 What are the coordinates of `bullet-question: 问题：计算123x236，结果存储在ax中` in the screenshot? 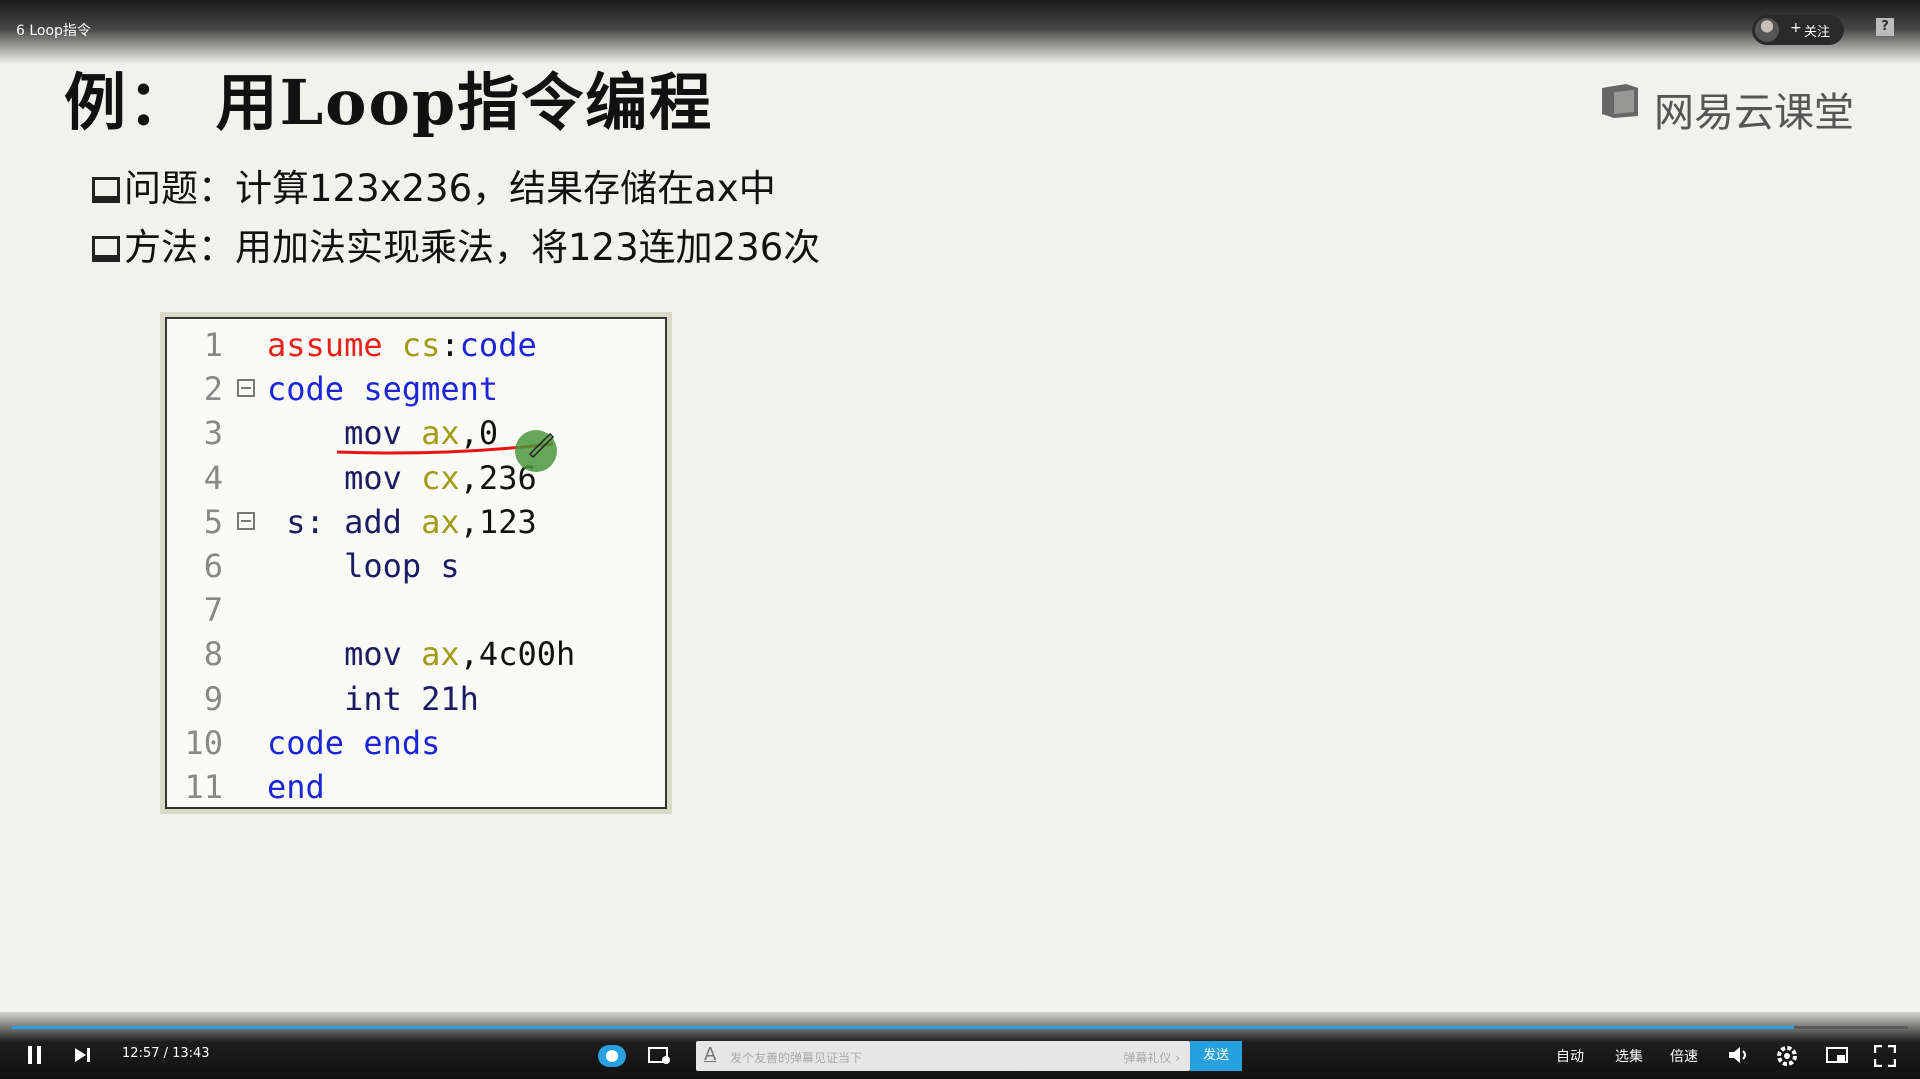 It's located at (434, 185).